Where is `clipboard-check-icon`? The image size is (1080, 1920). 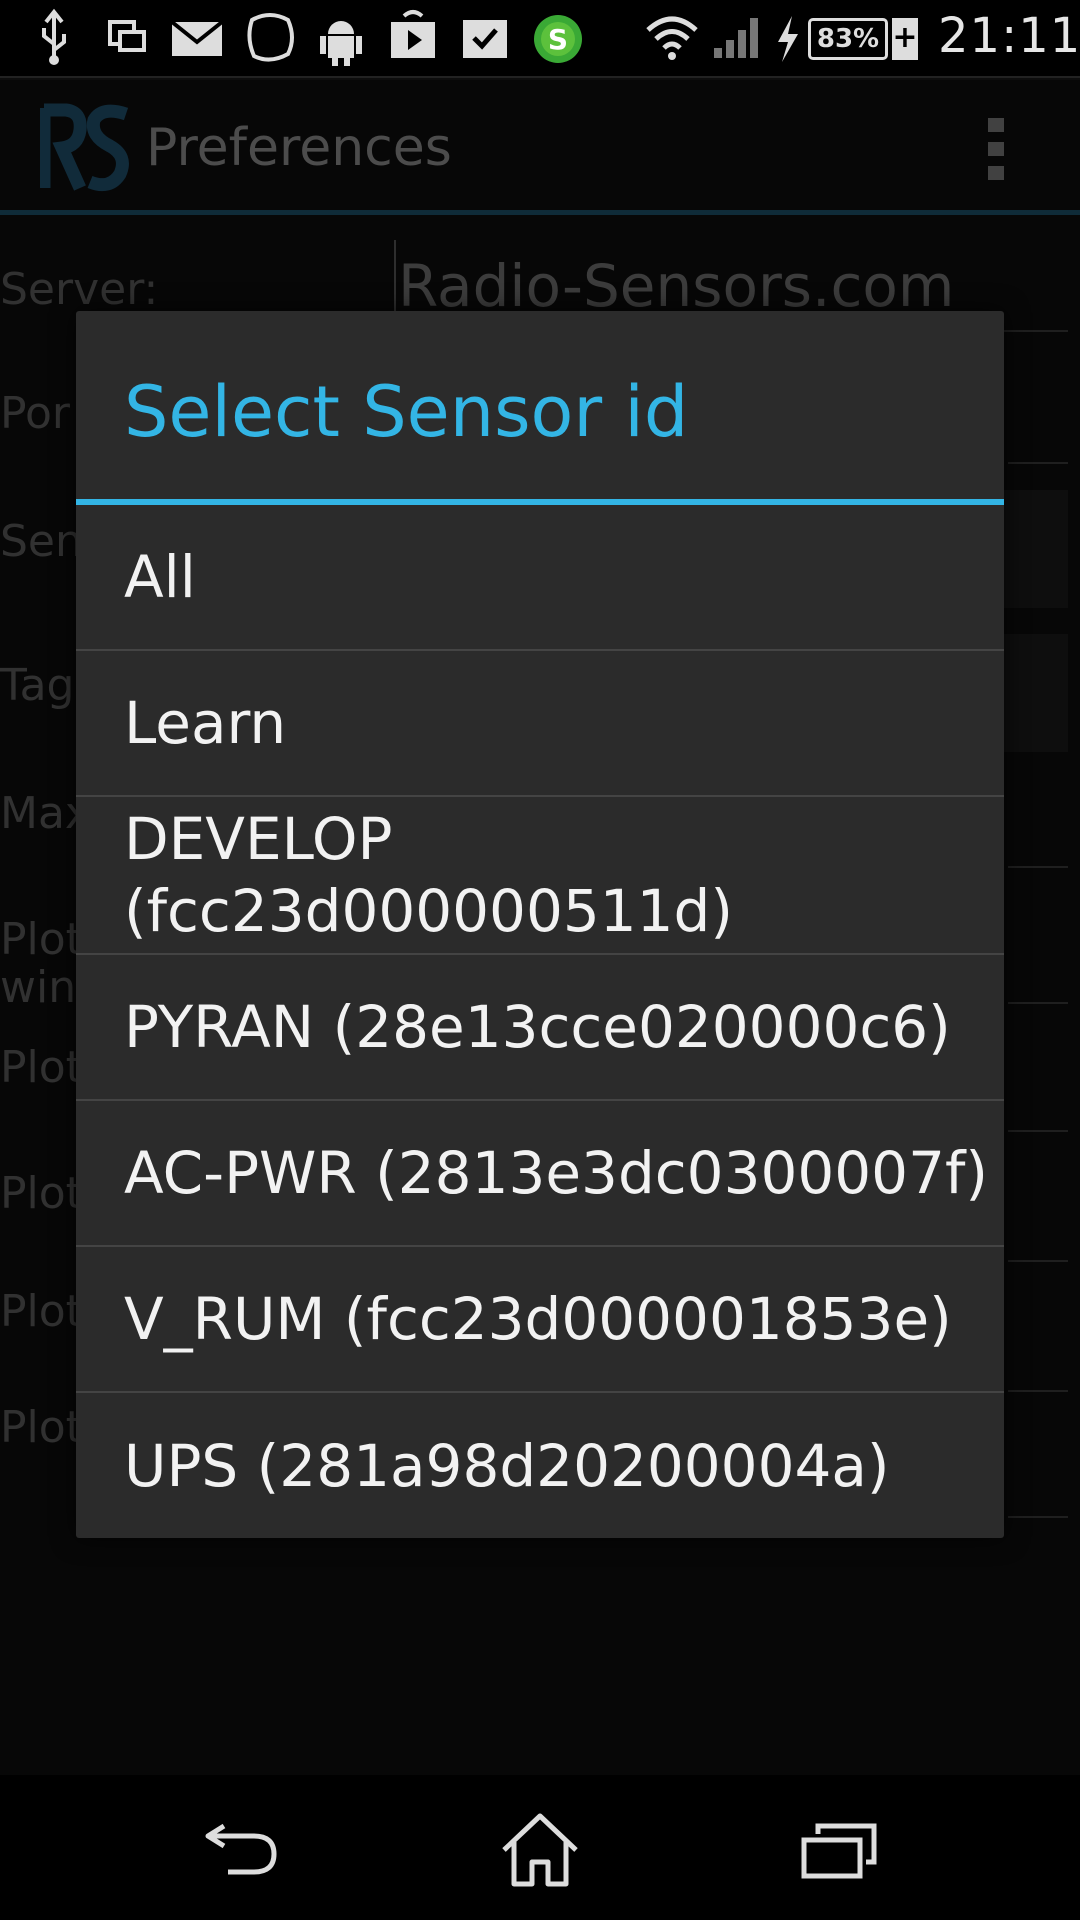 clipboard-check-icon is located at coordinates (485, 39).